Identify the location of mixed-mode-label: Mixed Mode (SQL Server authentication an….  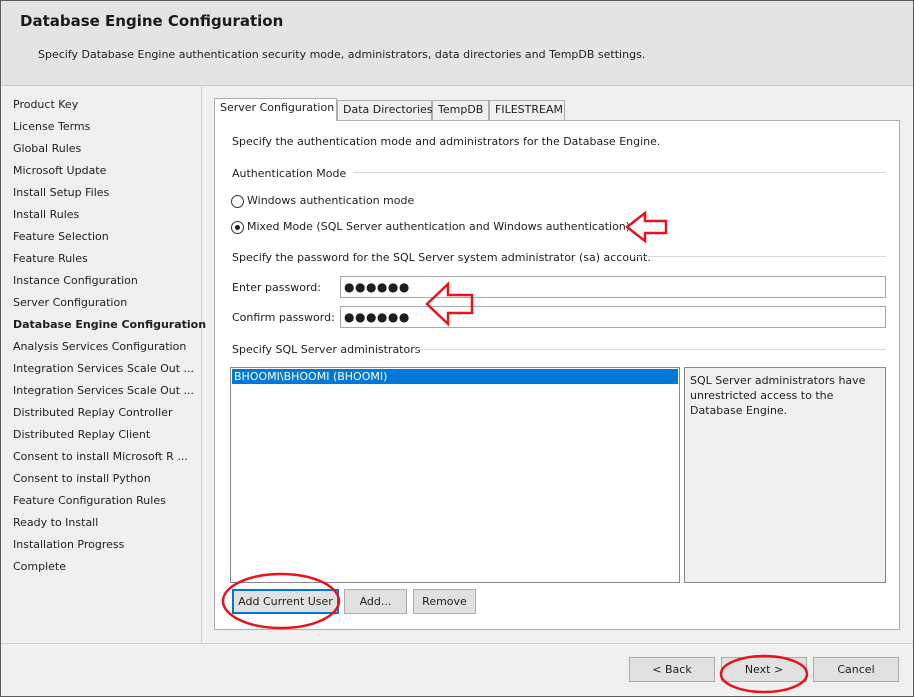
(438, 226).